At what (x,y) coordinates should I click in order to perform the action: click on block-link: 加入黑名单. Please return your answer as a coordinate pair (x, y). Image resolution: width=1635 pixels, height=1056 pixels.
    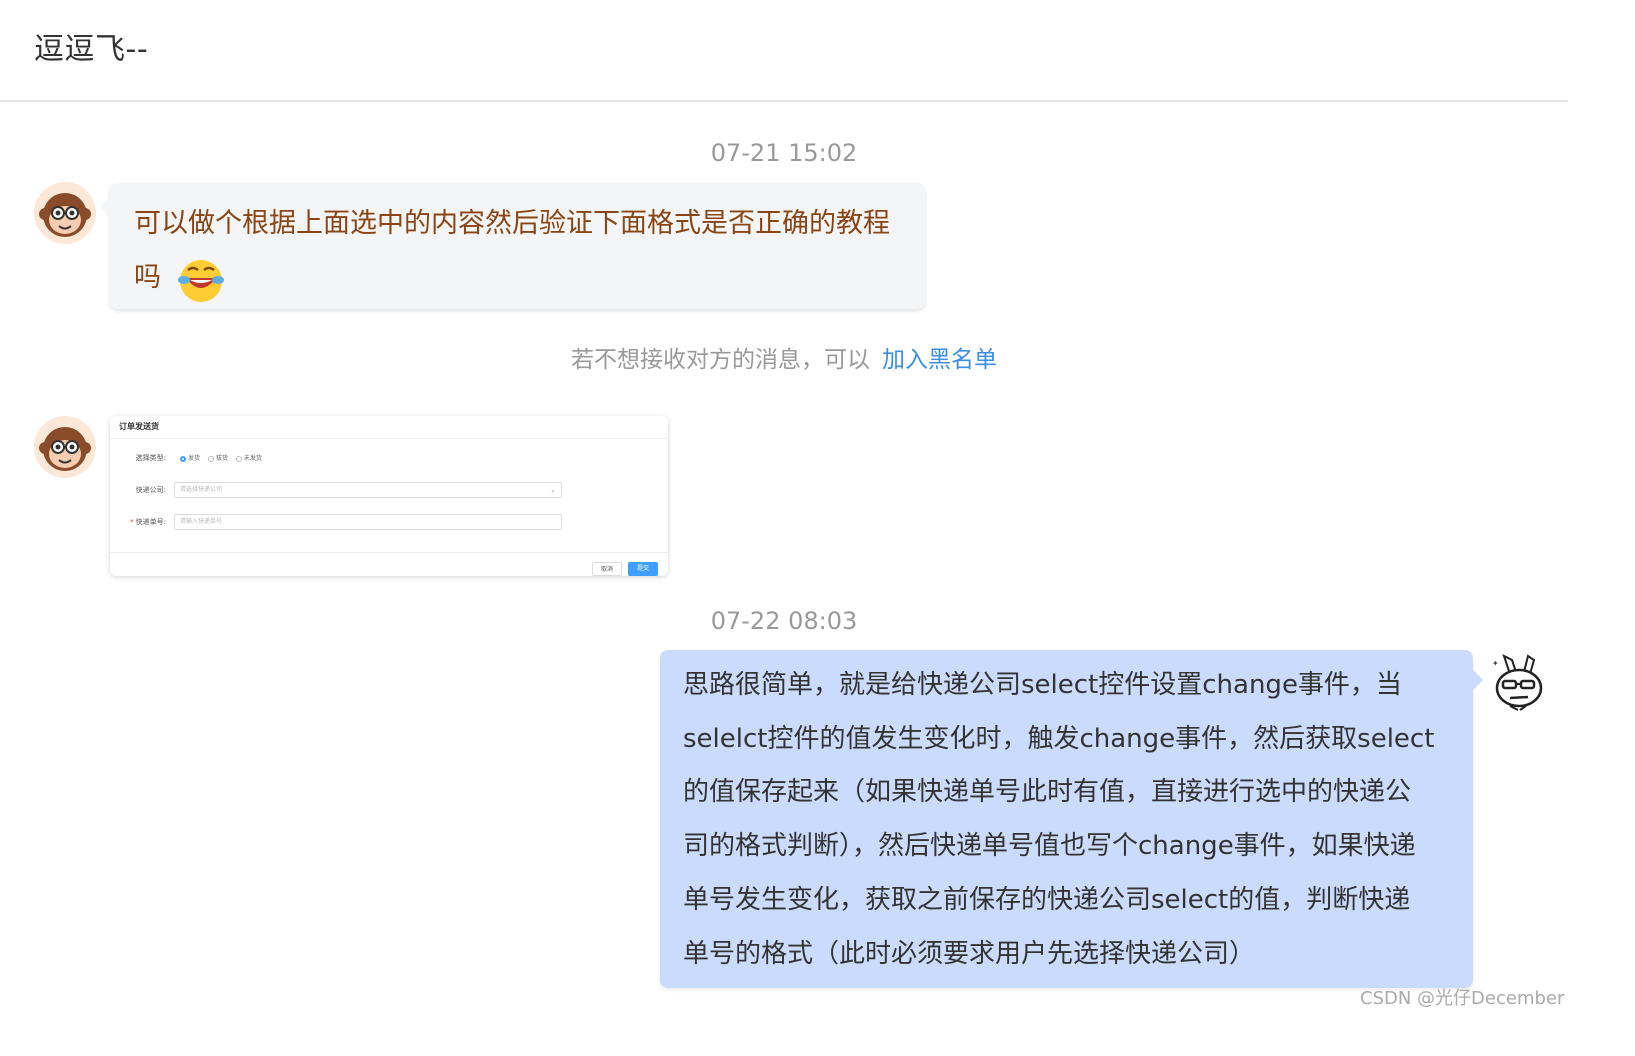
    Looking at the image, I should click on (939, 360).